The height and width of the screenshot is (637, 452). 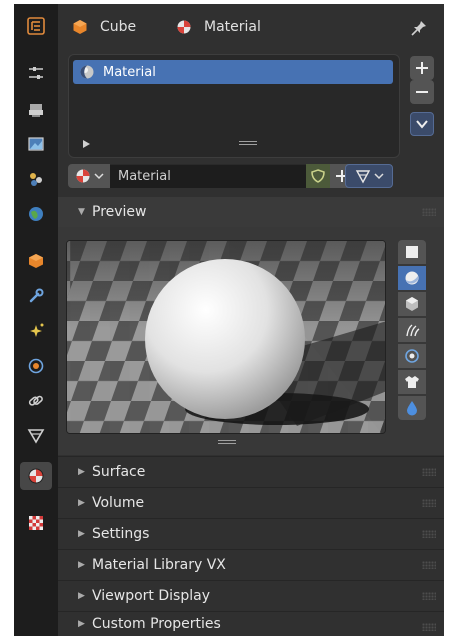 What do you see at coordinates (251, 596) in the screenshot?
I see `panel-viewport-display-header: ▶ Viewport Display` at bounding box center [251, 596].